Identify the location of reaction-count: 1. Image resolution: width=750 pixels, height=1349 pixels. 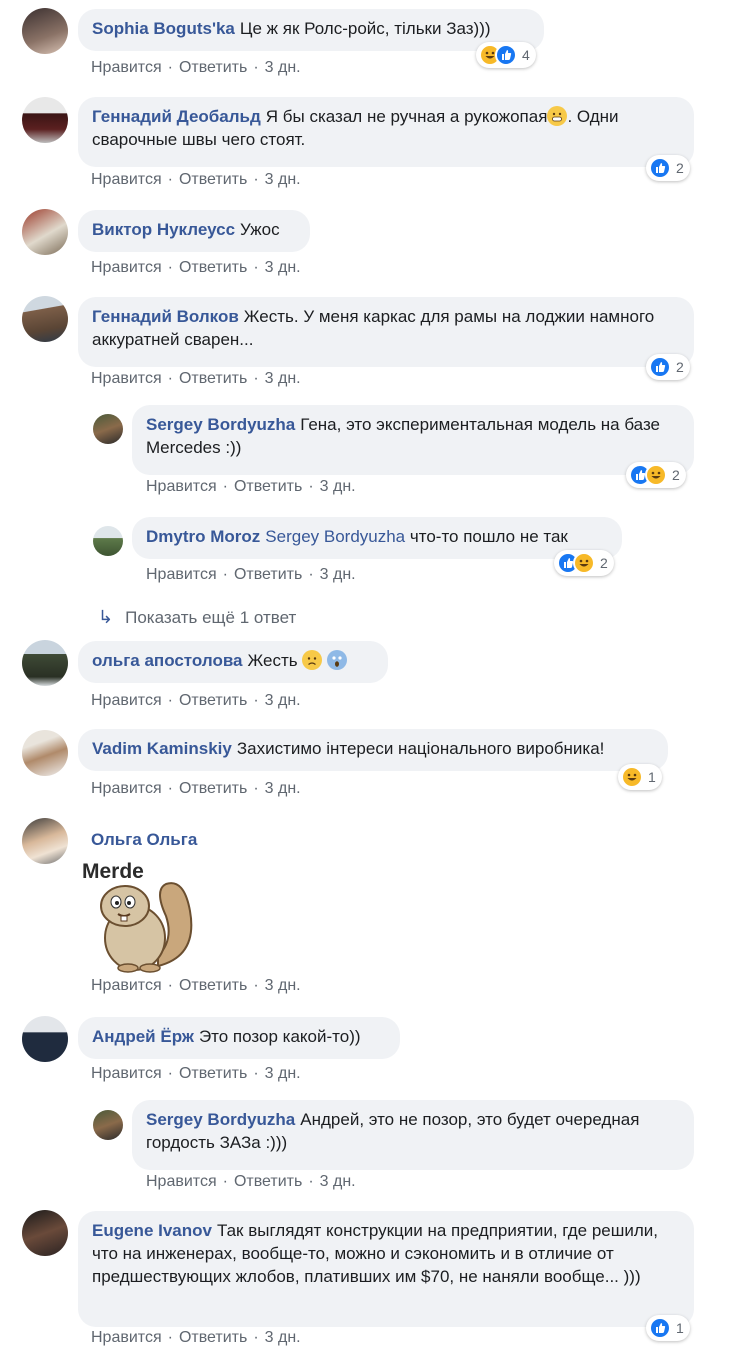
(680, 1328).